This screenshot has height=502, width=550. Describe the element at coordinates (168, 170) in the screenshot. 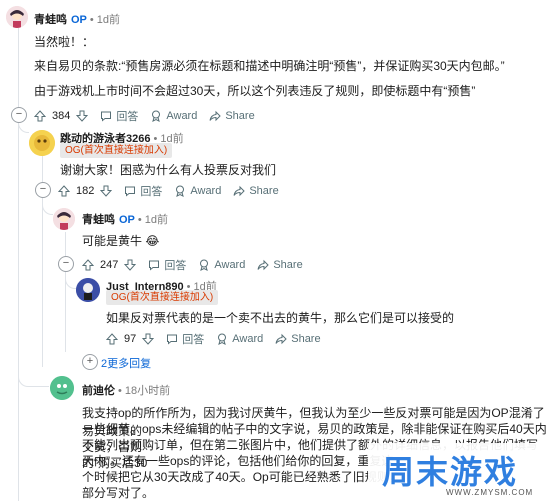

I see `comment-body-line: 谢谢大家！困惑为什么有人投票反对我们` at that location.